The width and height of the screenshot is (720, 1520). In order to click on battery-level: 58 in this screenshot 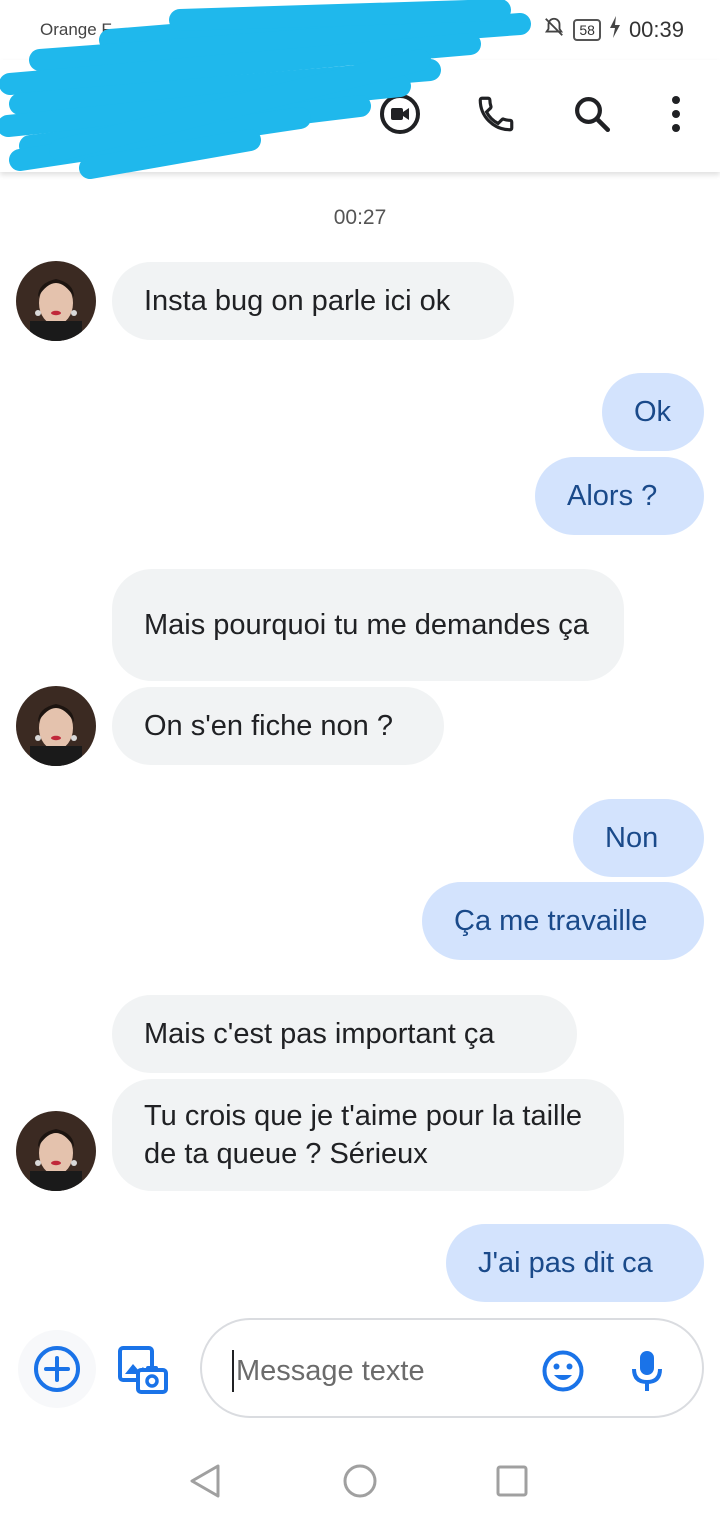, I will do `click(587, 30)`.